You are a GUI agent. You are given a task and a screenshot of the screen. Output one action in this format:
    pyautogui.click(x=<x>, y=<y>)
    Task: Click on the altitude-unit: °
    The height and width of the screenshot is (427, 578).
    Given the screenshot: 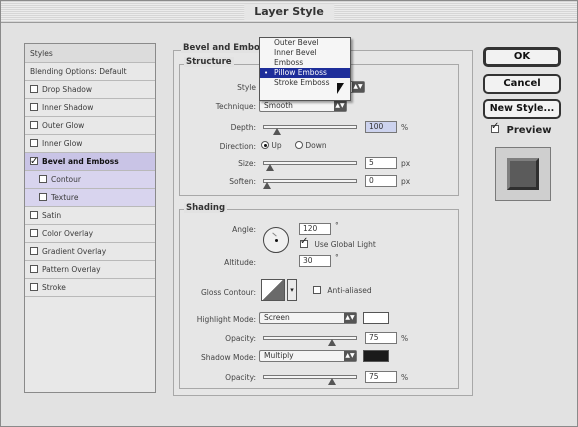 What is the action you would take?
    pyautogui.click(x=337, y=257)
    